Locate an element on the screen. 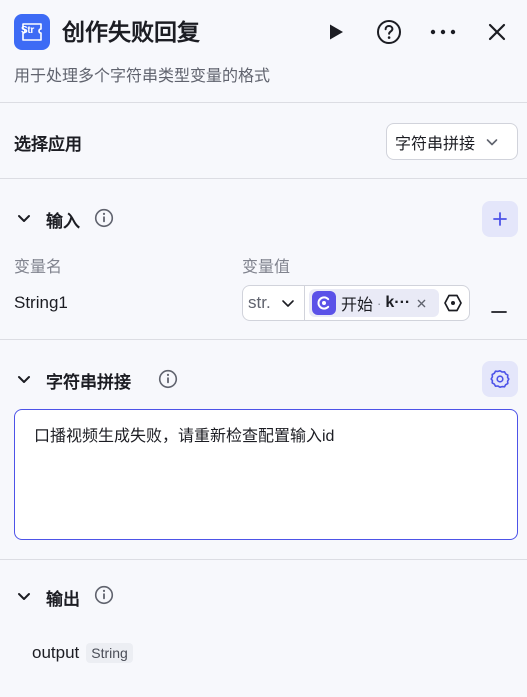  output-item: output String is located at coordinates (82, 653).